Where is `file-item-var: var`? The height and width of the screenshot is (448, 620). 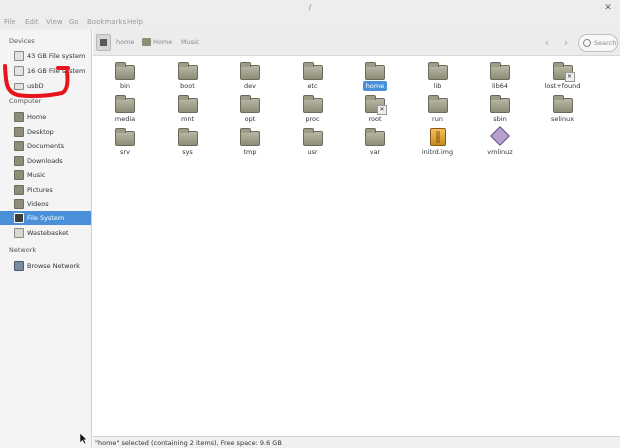
file-item-var: var is located at coordinates (375, 145).